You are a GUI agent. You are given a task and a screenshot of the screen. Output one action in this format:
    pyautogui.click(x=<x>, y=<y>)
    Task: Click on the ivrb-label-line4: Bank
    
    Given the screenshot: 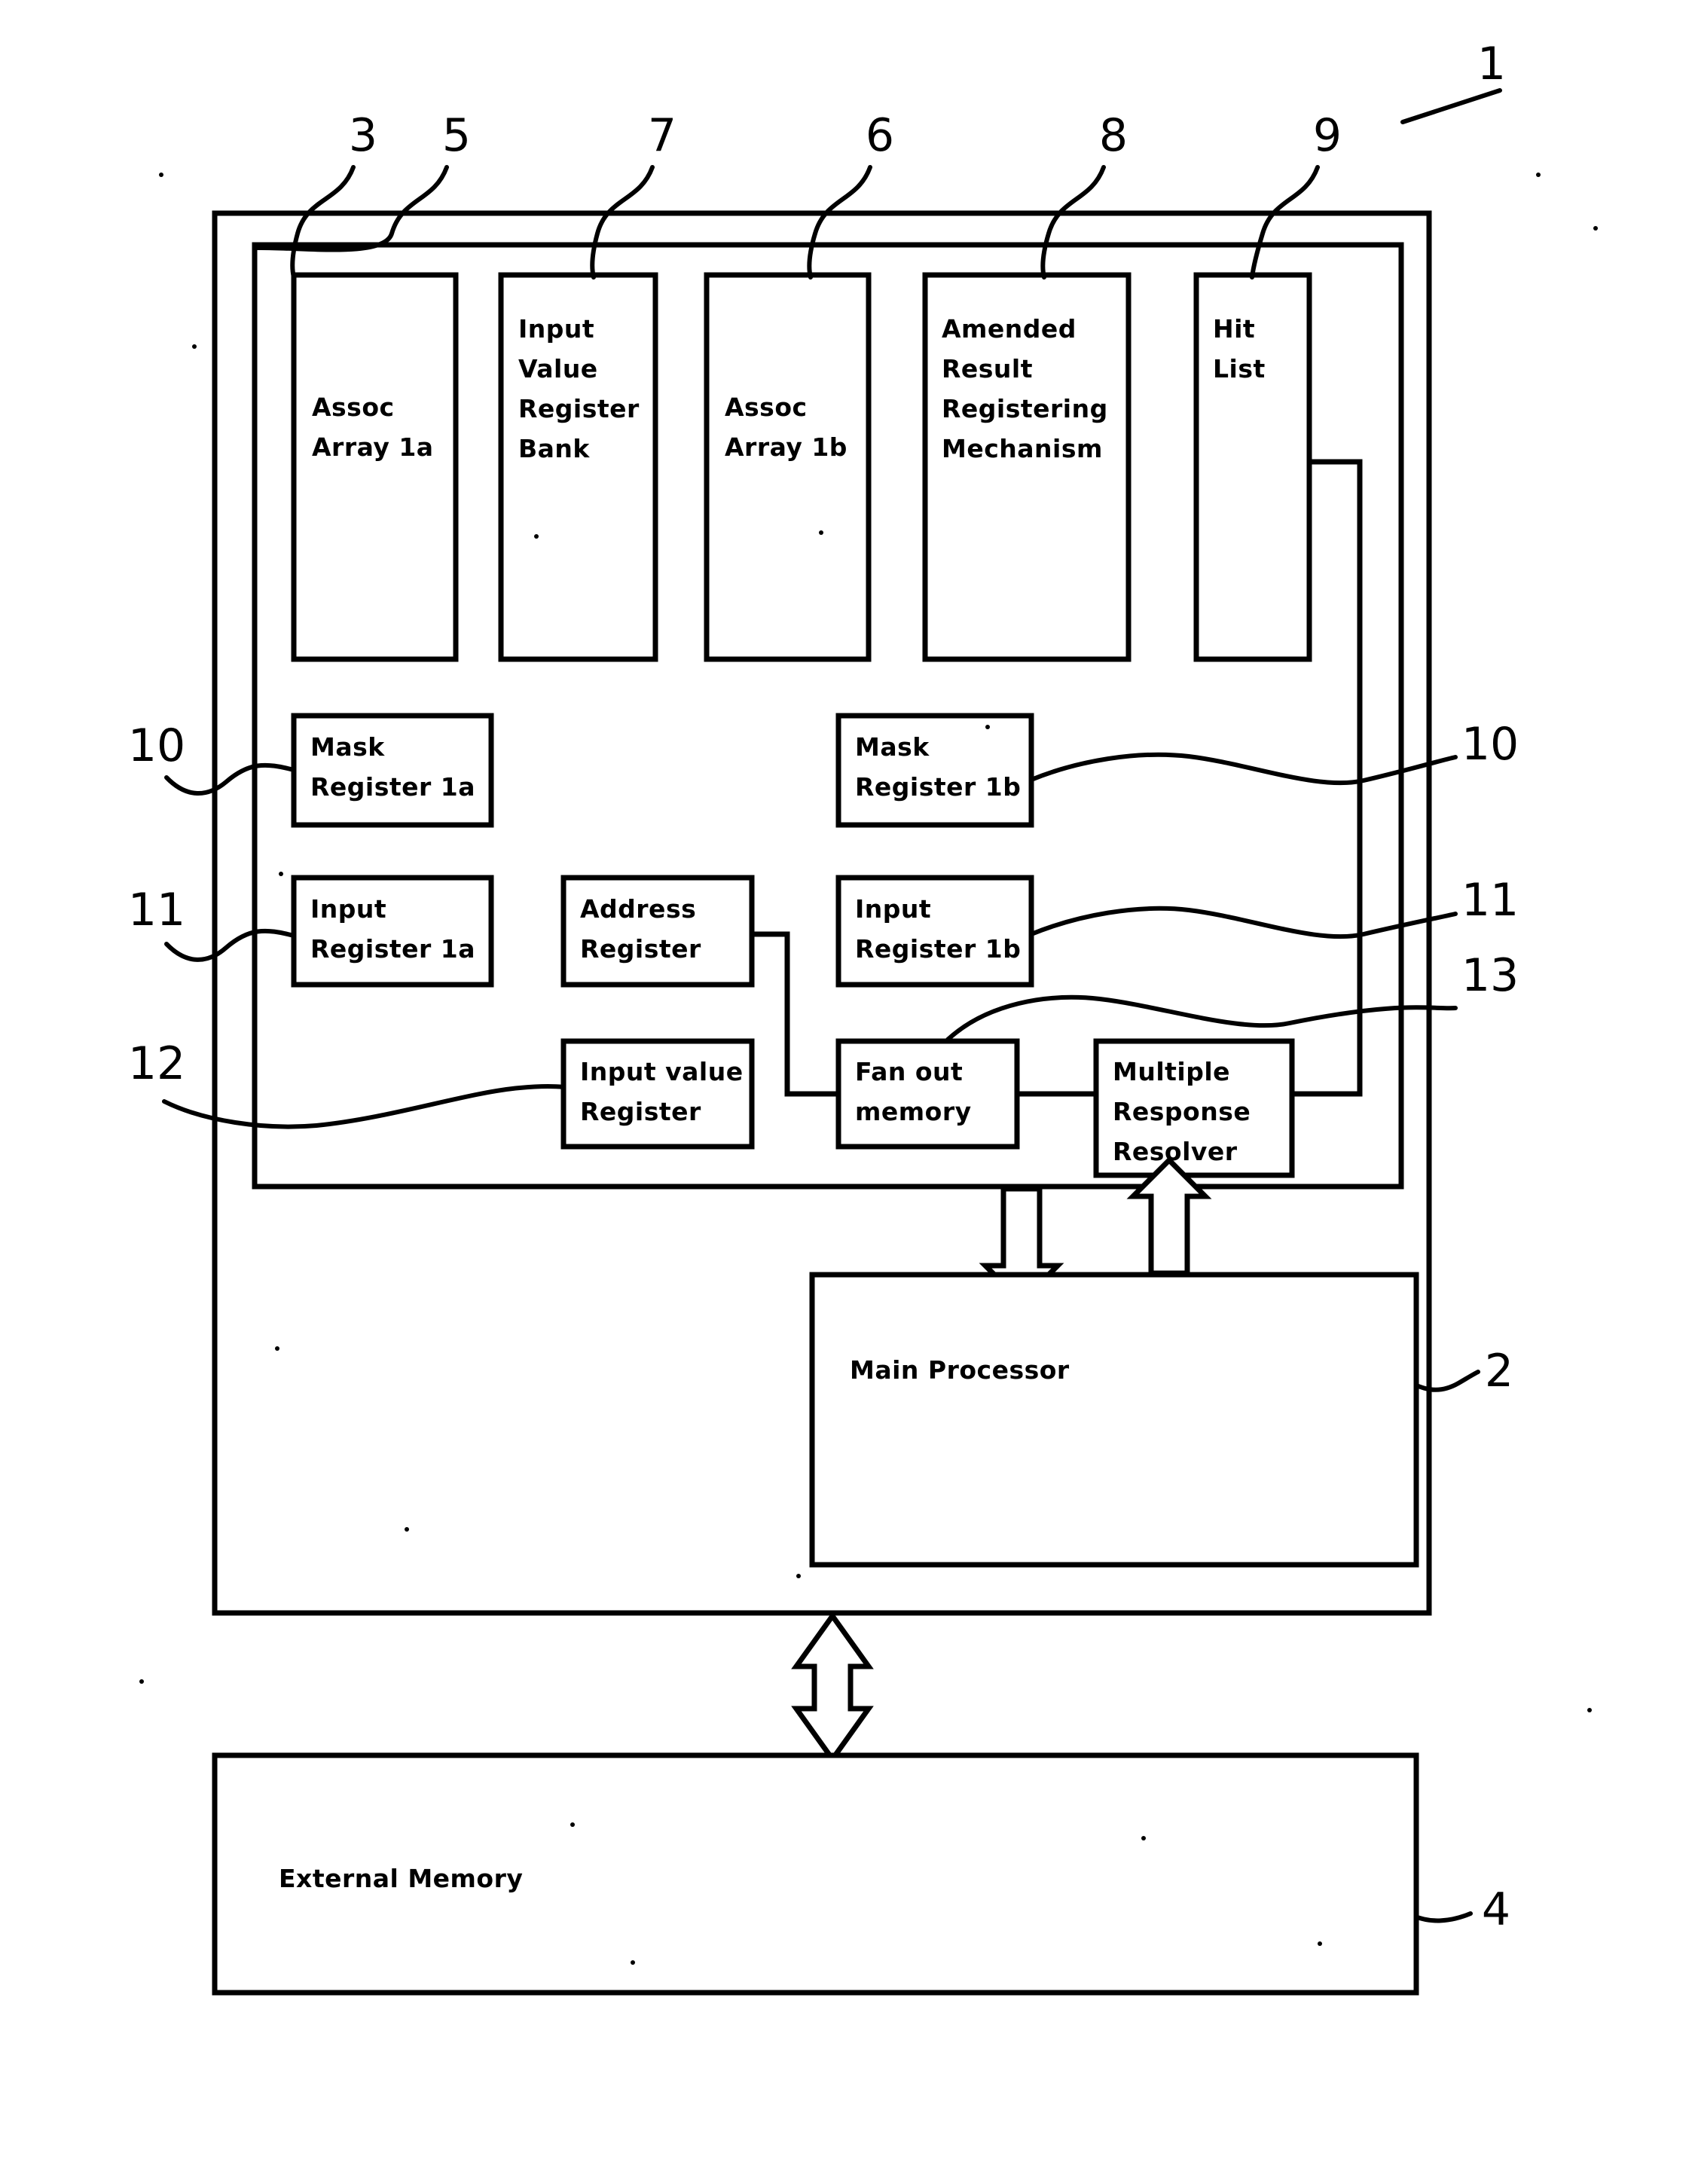 What is the action you would take?
    pyautogui.click(x=554, y=448)
    